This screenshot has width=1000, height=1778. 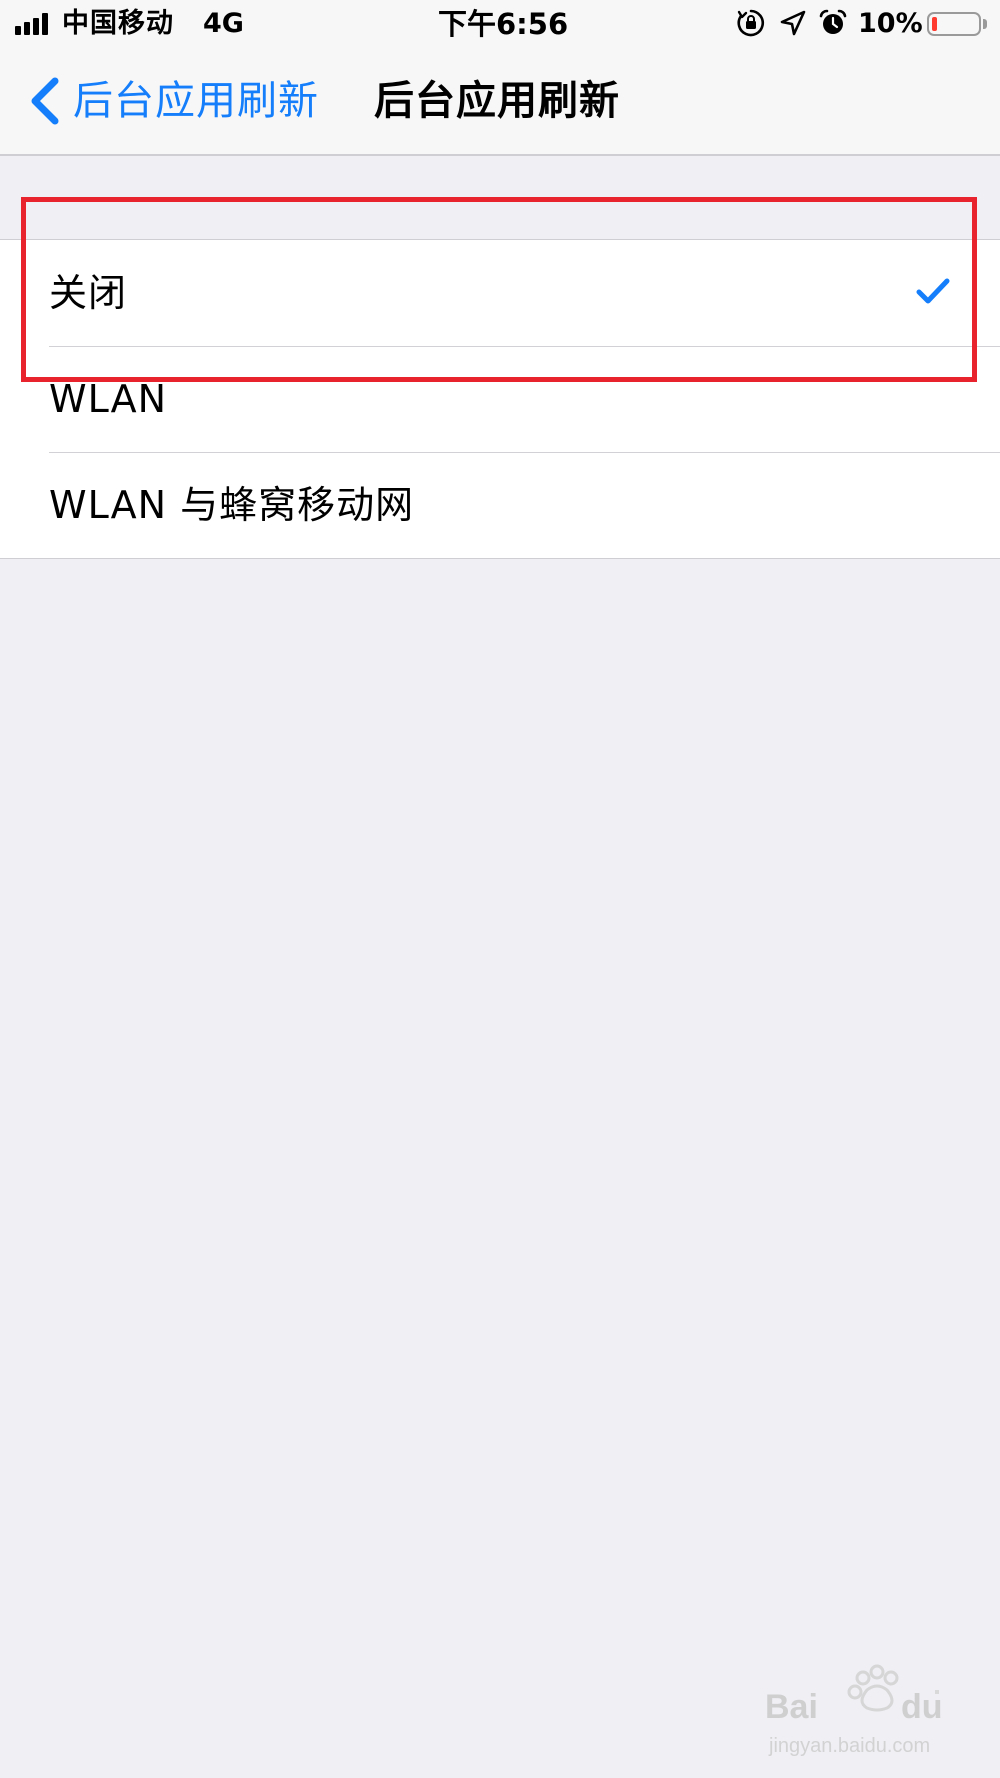 What do you see at coordinates (934, 24) in the screenshot?
I see `battery-level` at bounding box center [934, 24].